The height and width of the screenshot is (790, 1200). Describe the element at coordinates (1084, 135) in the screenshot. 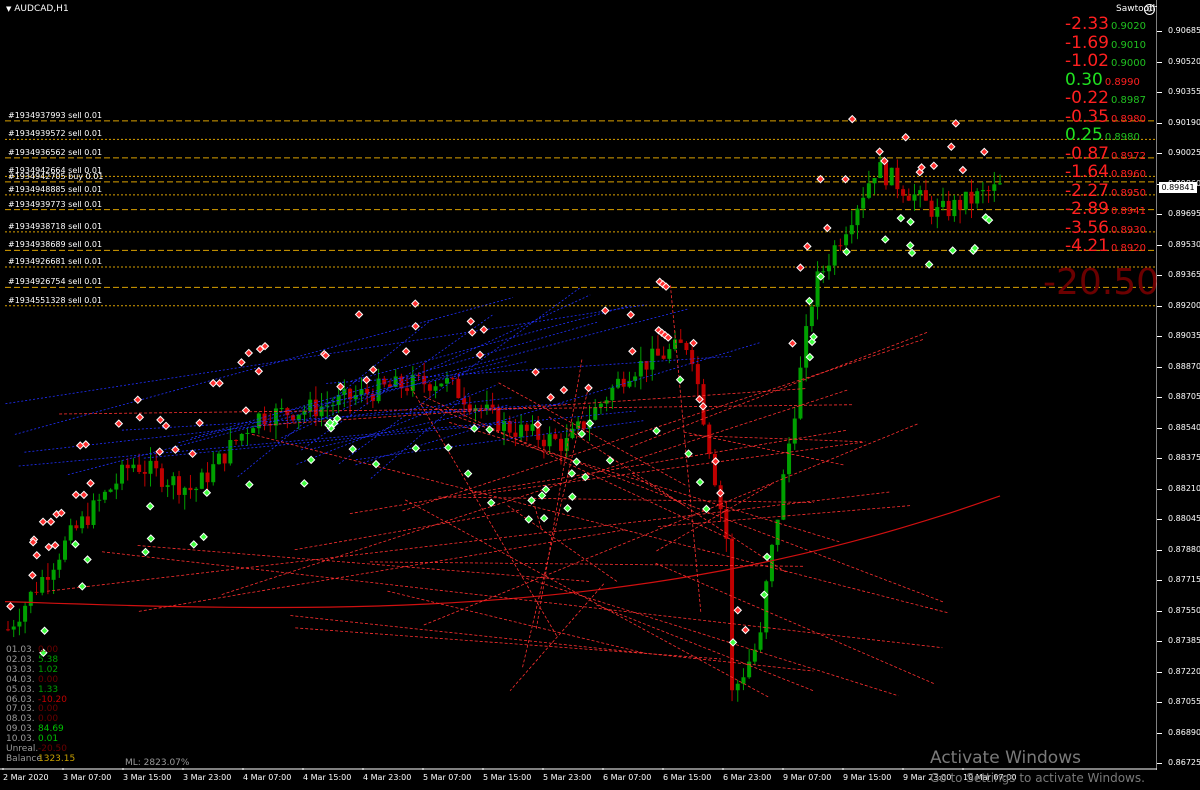

I see `pnl-value: 0.25` at that location.